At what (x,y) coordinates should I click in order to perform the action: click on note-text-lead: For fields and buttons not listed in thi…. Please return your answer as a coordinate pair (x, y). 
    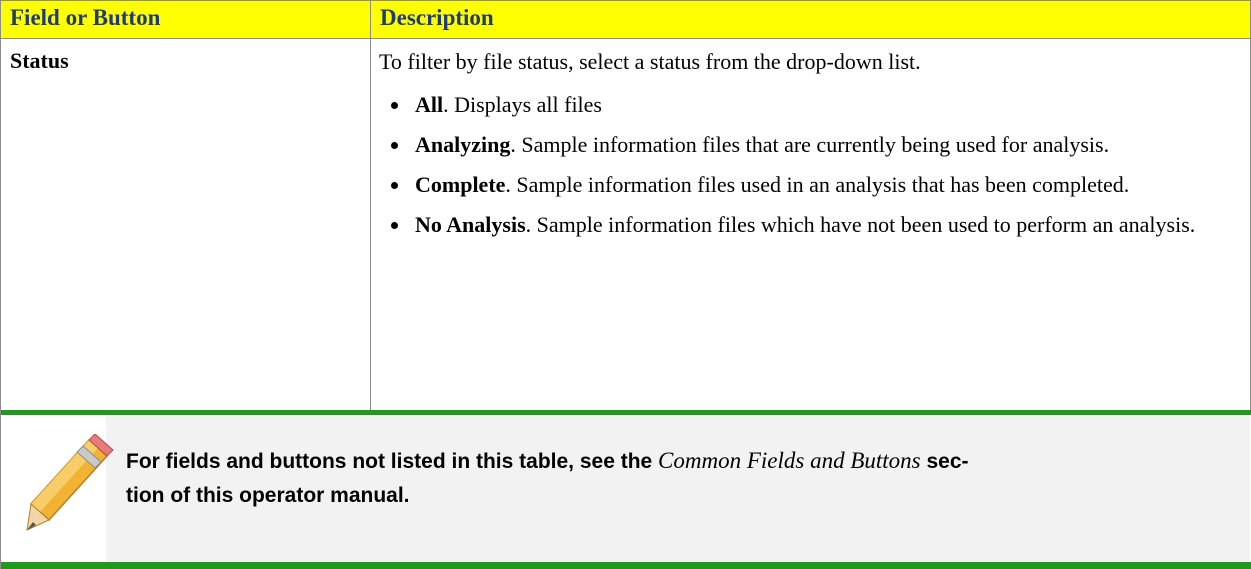
    Looking at the image, I should click on (392, 461).